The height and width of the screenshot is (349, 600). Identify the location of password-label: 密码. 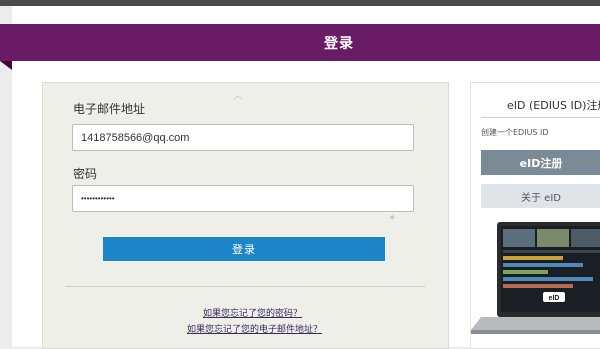
(85, 174).